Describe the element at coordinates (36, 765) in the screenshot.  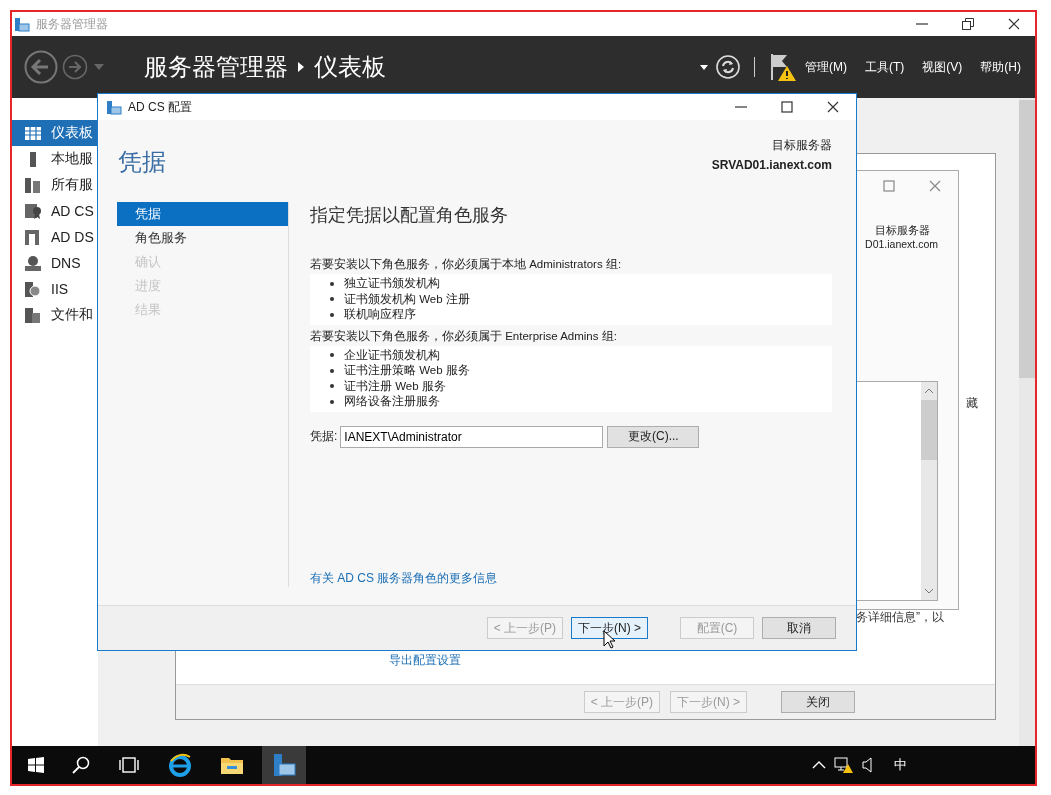
I see `start-button` at that location.